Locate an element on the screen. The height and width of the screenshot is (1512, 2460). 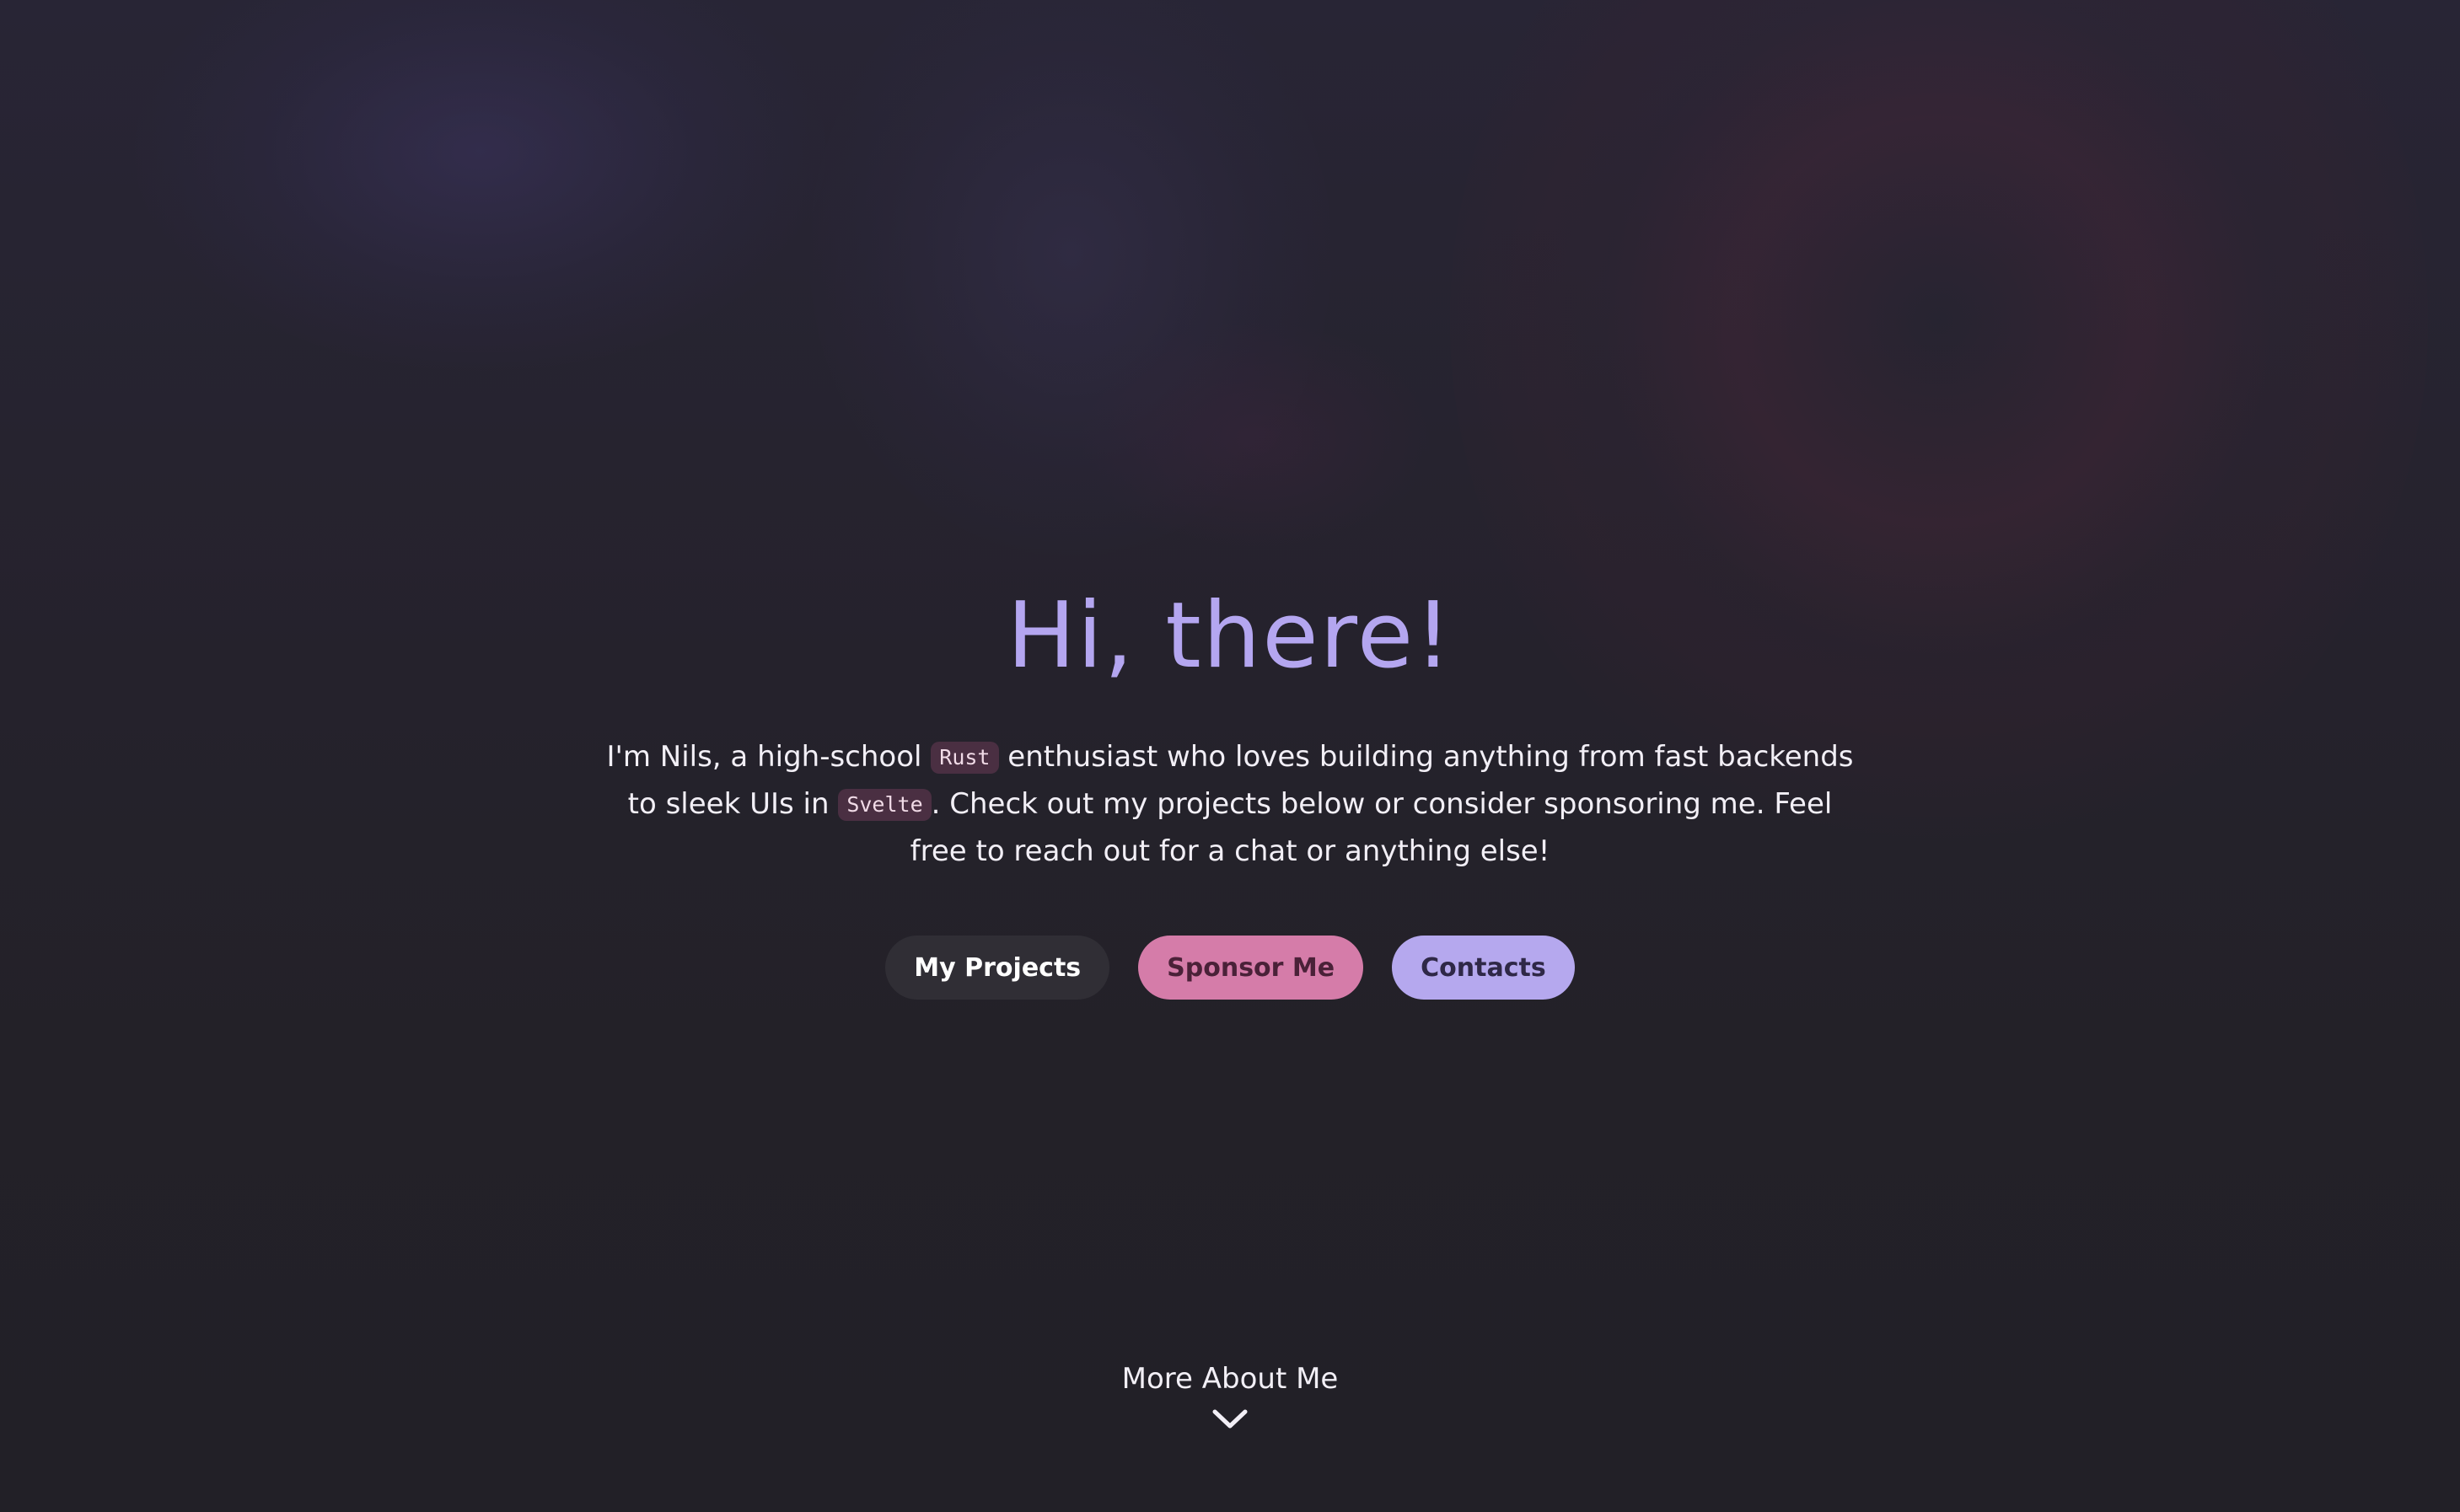
code-chip-svelte: Svelte is located at coordinates (885, 805).